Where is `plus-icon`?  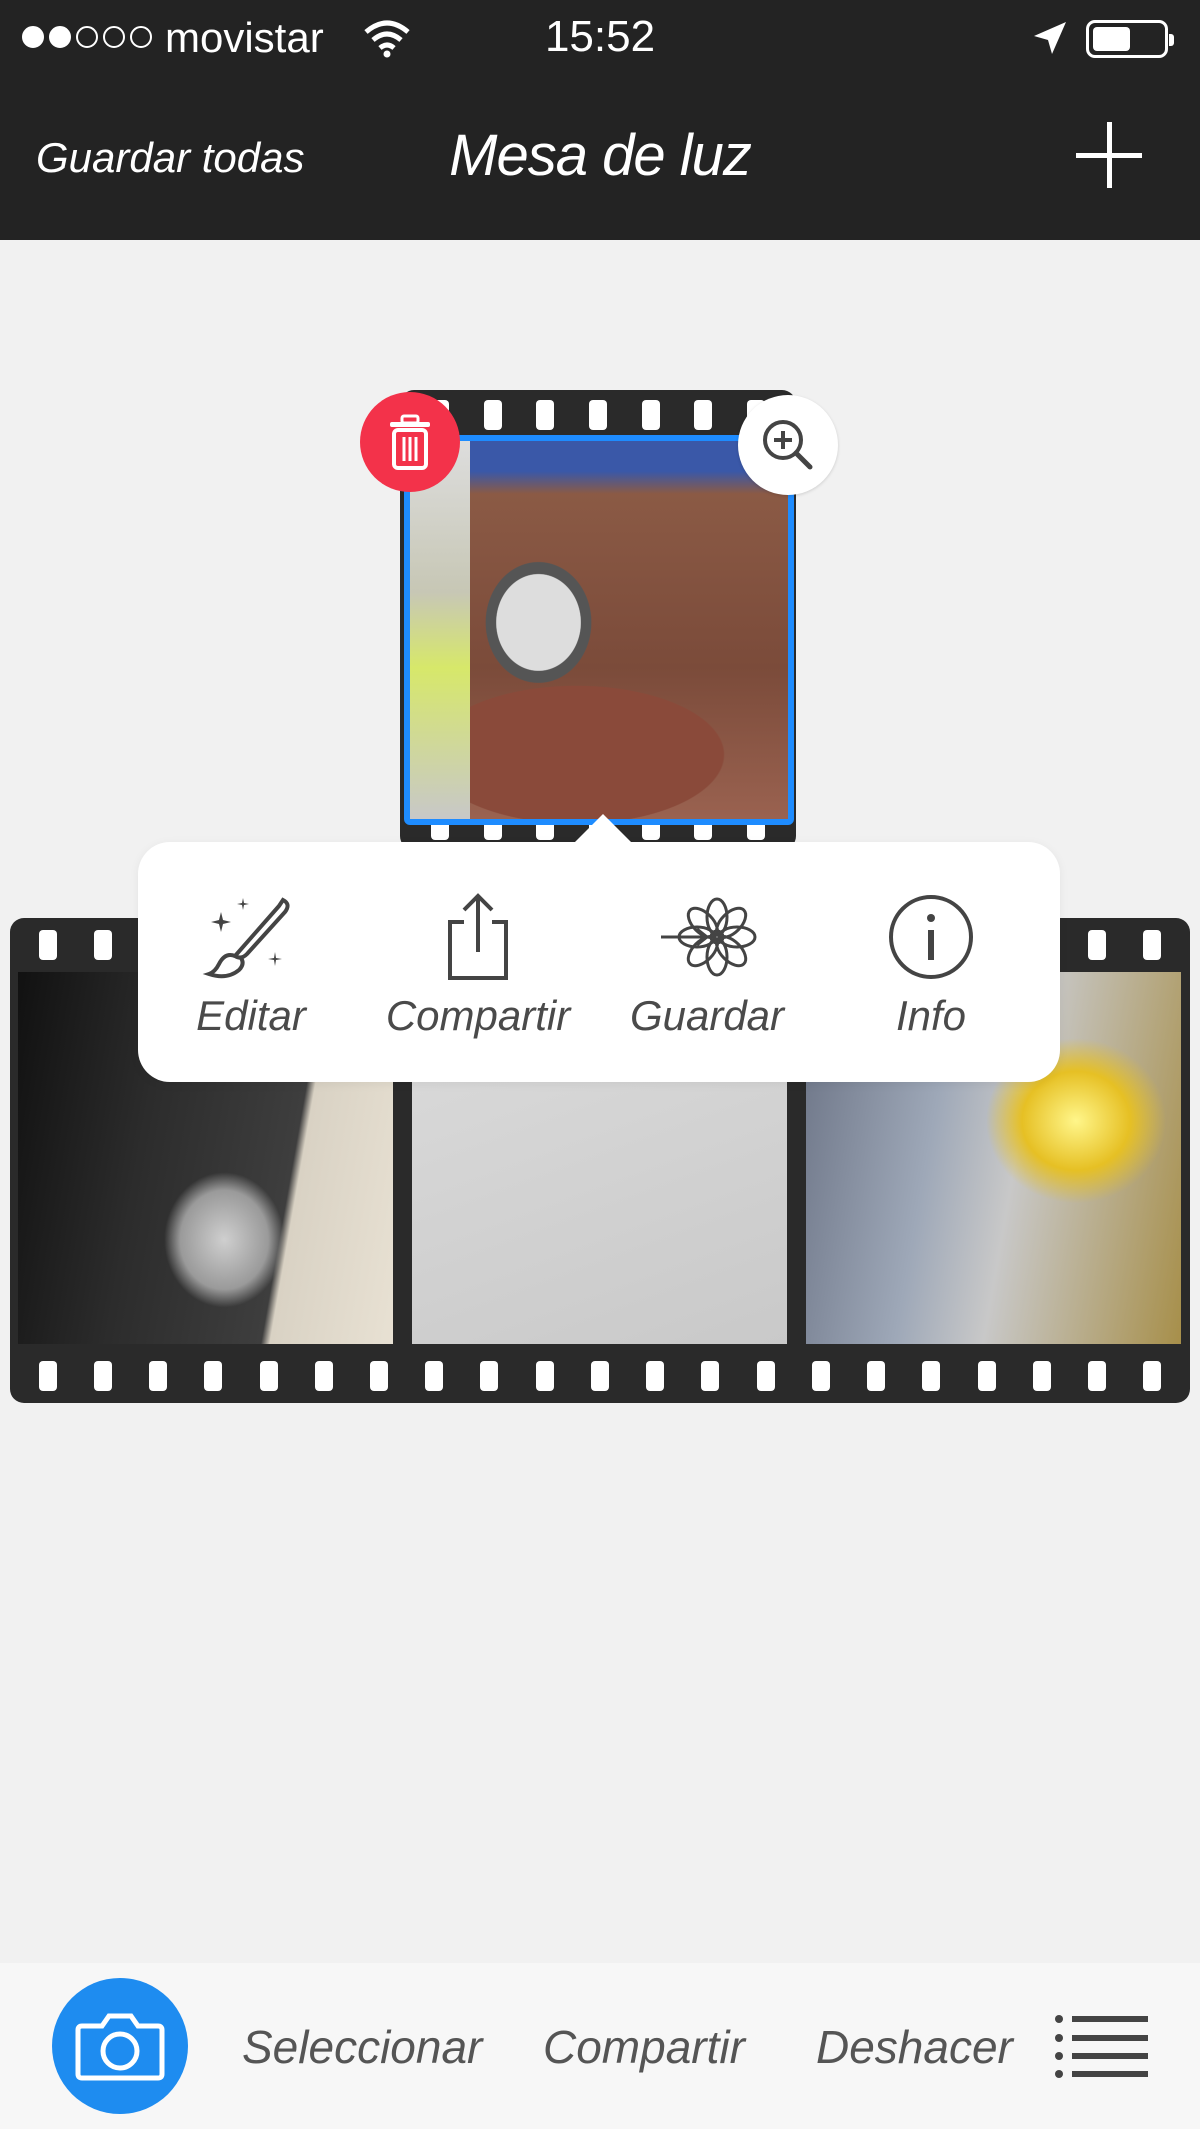
plus-icon is located at coordinates (1109, 155).